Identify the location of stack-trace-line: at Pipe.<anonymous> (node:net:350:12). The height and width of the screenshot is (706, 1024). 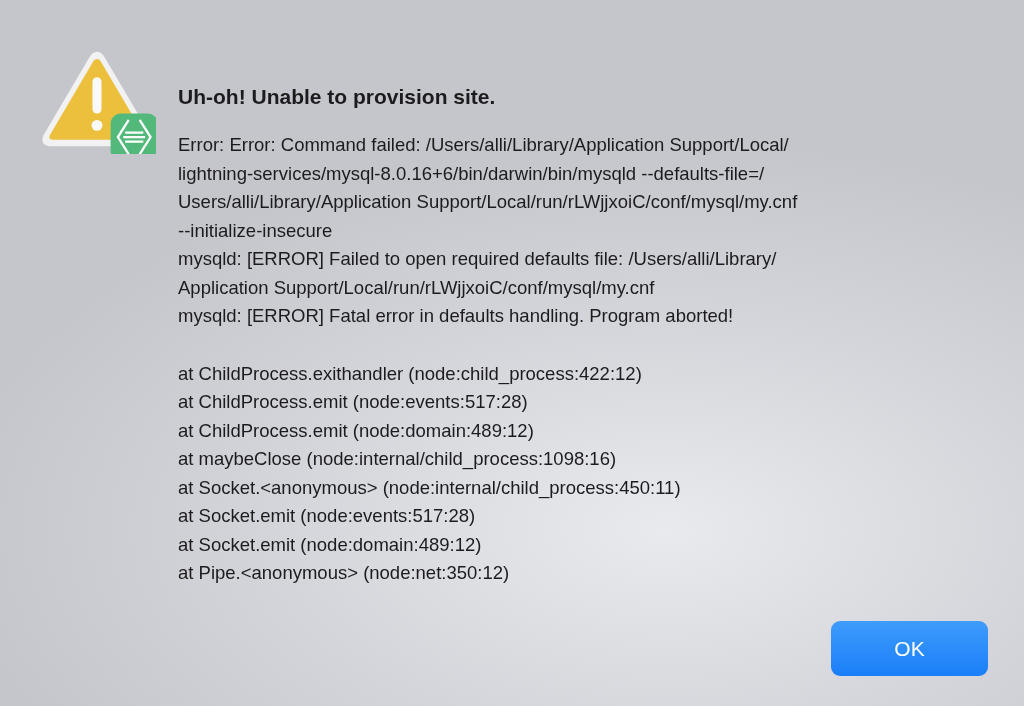
(344, 573).